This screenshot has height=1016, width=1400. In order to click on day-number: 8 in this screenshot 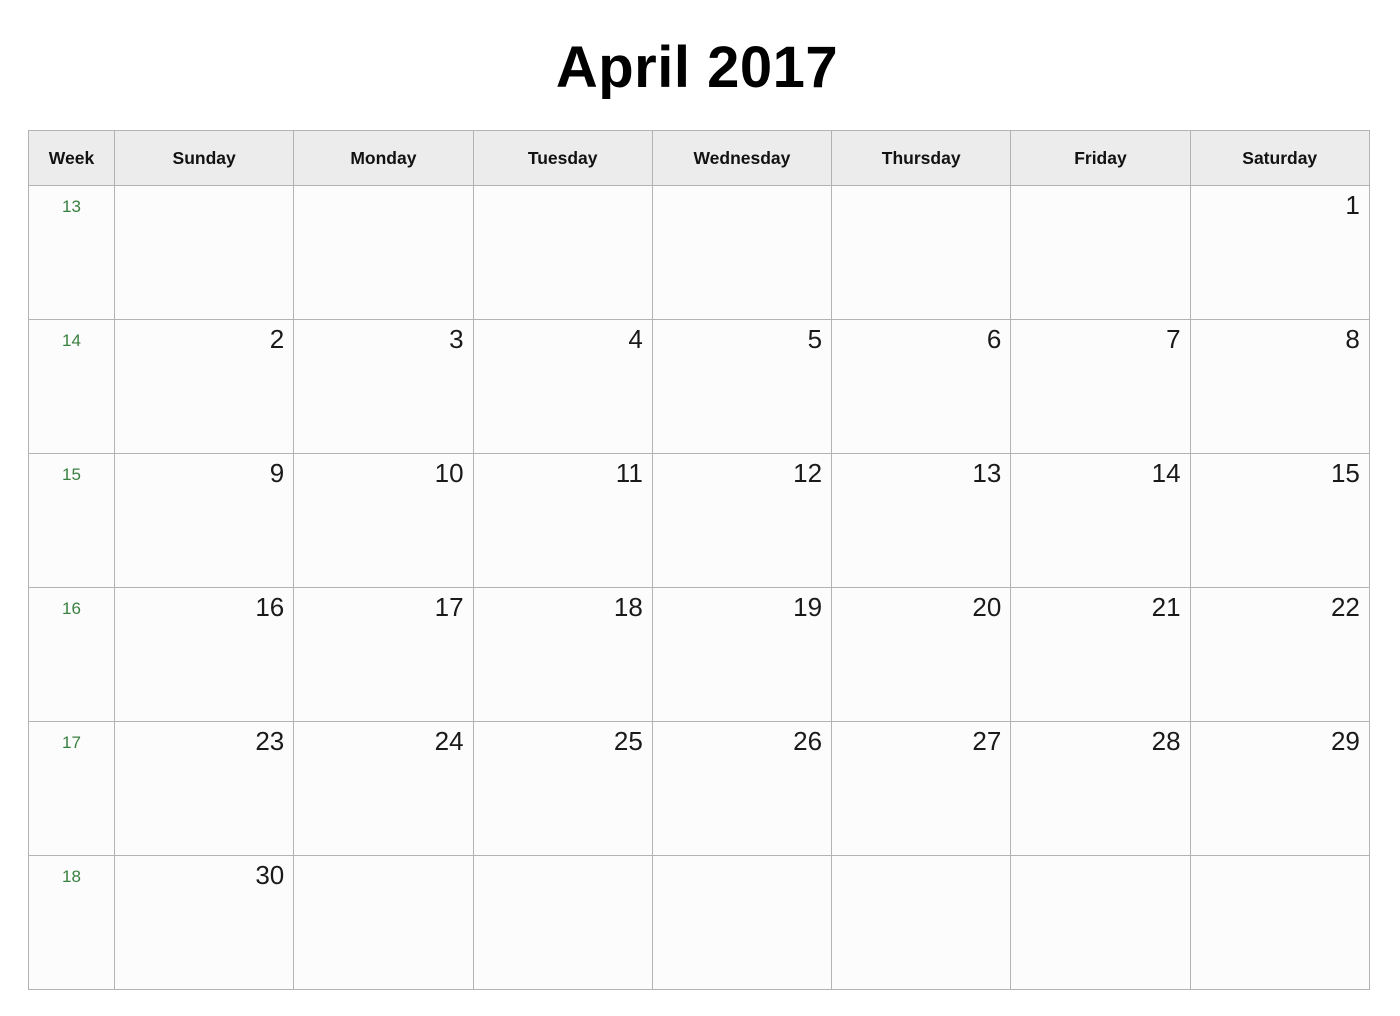, I will do `click(1352, 339)`.